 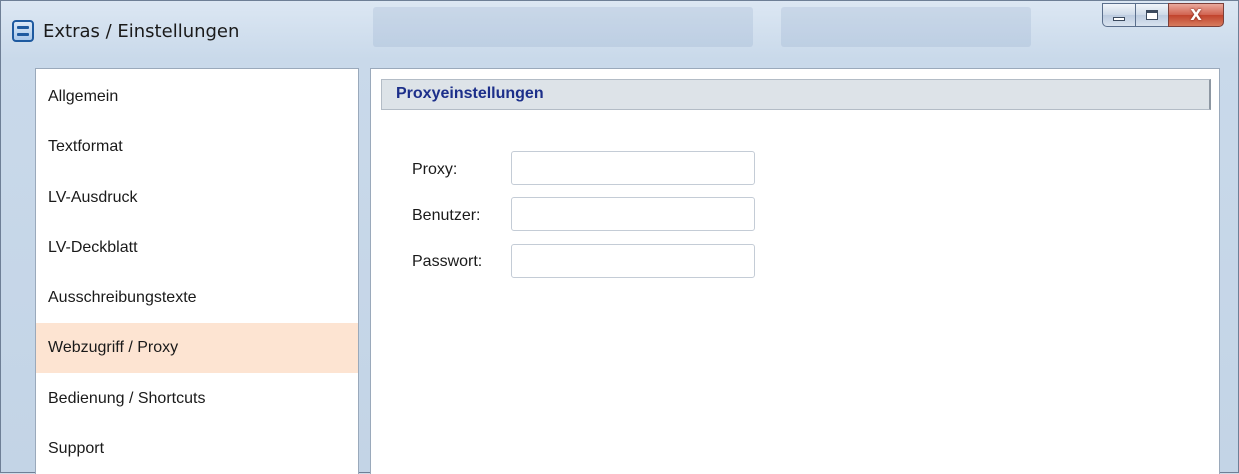 What do you see at coordinates (1119, 19) in the screenshot?
I see `minimize-icon` at bounding box center [1119, 19].